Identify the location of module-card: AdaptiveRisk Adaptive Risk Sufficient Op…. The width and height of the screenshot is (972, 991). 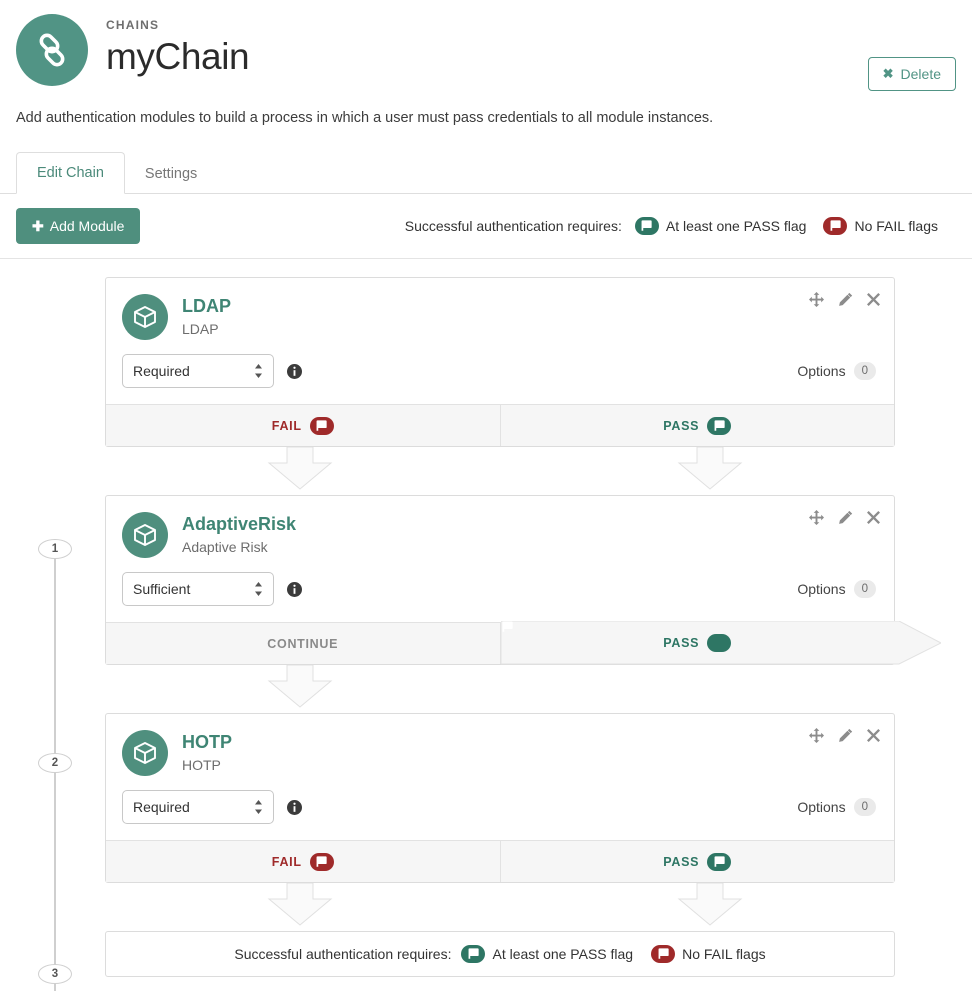
(523, 580).